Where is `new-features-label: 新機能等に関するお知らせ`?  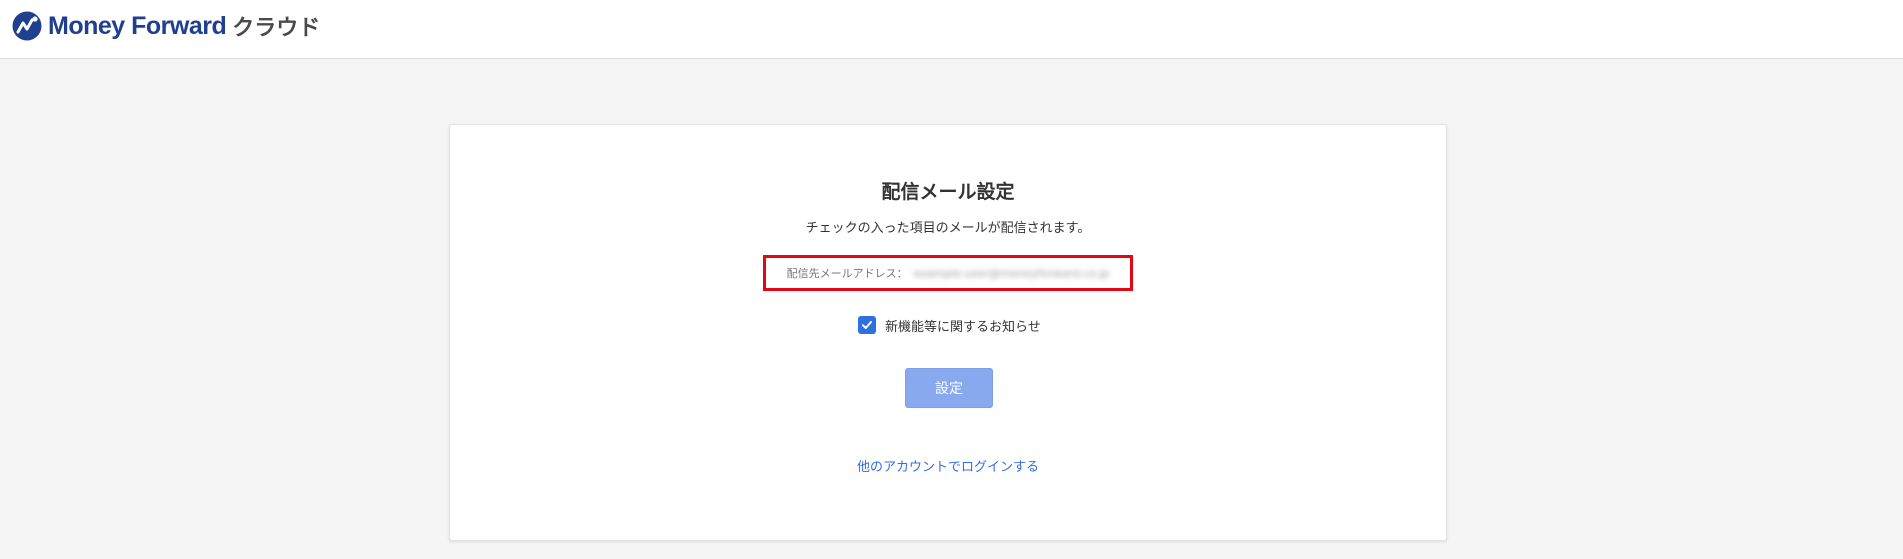
new-features-label: 新機能等に関するお知らせ is located at coordinates (963, 327).